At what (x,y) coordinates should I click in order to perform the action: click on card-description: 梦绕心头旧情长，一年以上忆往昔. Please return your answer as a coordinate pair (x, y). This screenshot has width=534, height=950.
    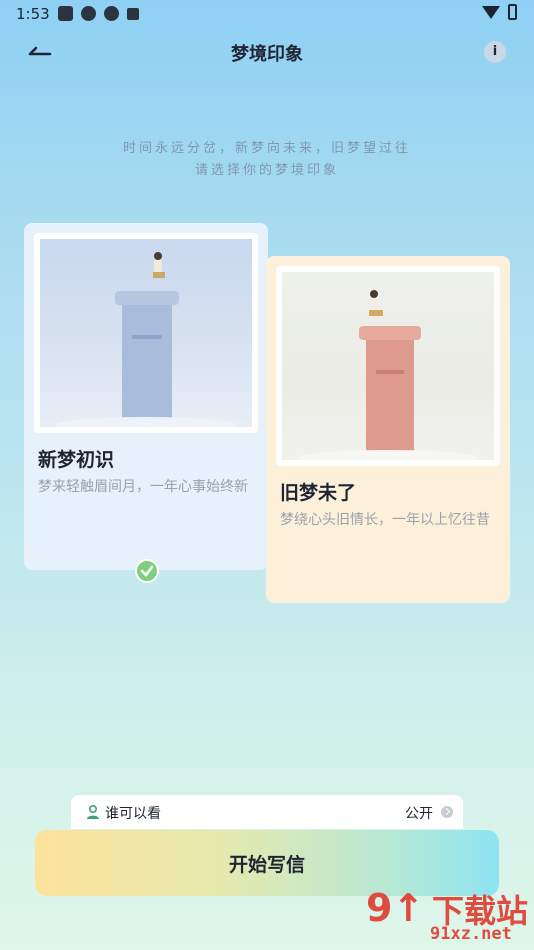
    Looking at the image, I should click on (385, 520).